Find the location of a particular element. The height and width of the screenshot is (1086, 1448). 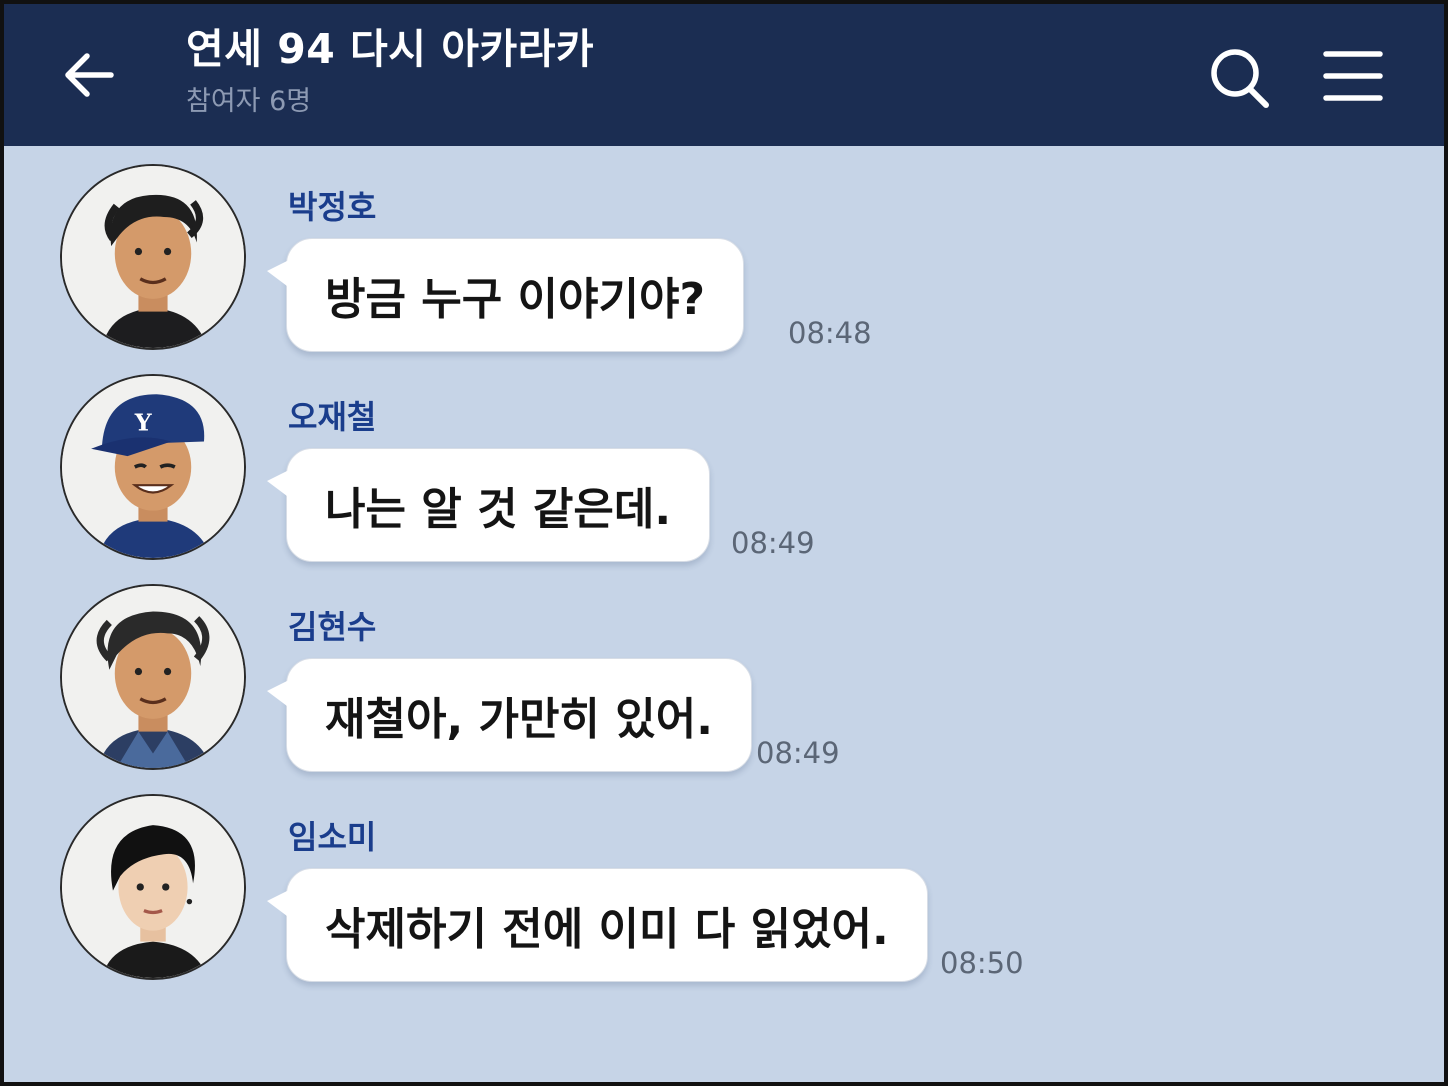

sender-name: 박정호 is located at coordinates (332, 207).